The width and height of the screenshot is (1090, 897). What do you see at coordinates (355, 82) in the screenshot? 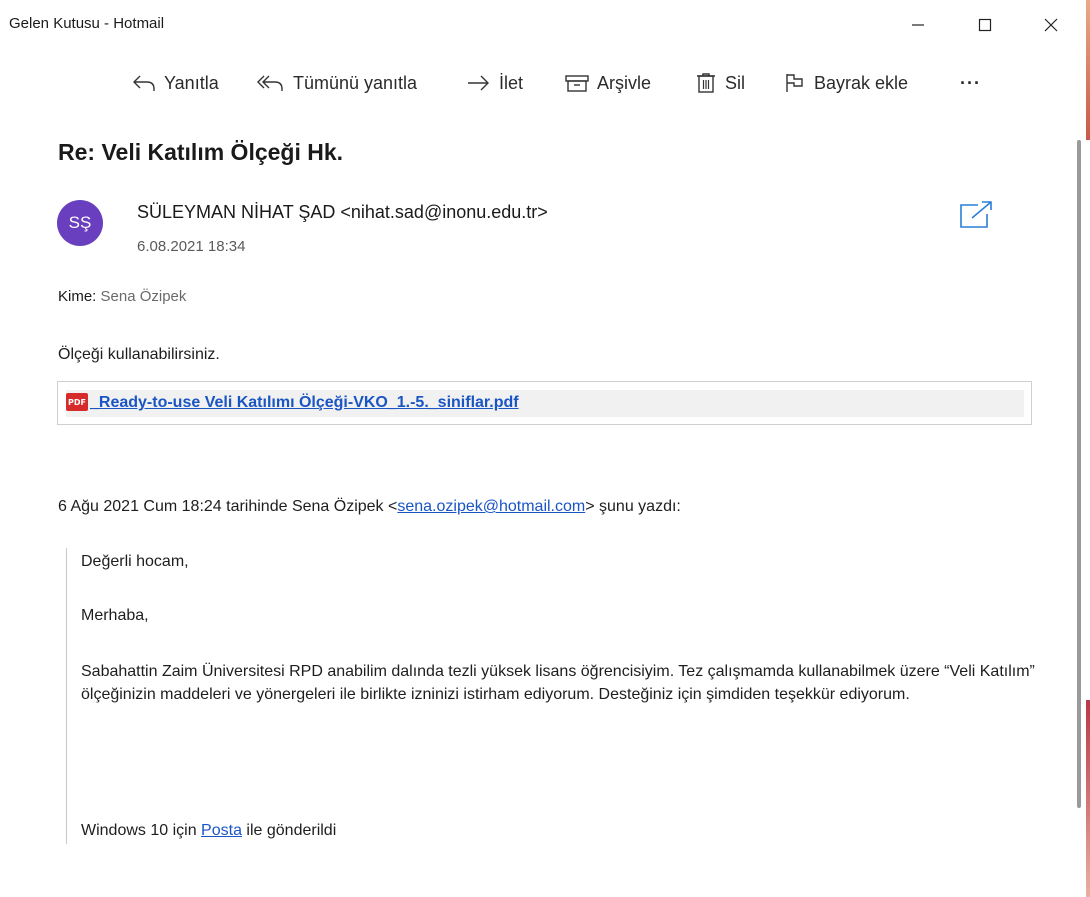
I see `reply-all-label: Tümünü yanıtla` at bounding box center [355, 82].